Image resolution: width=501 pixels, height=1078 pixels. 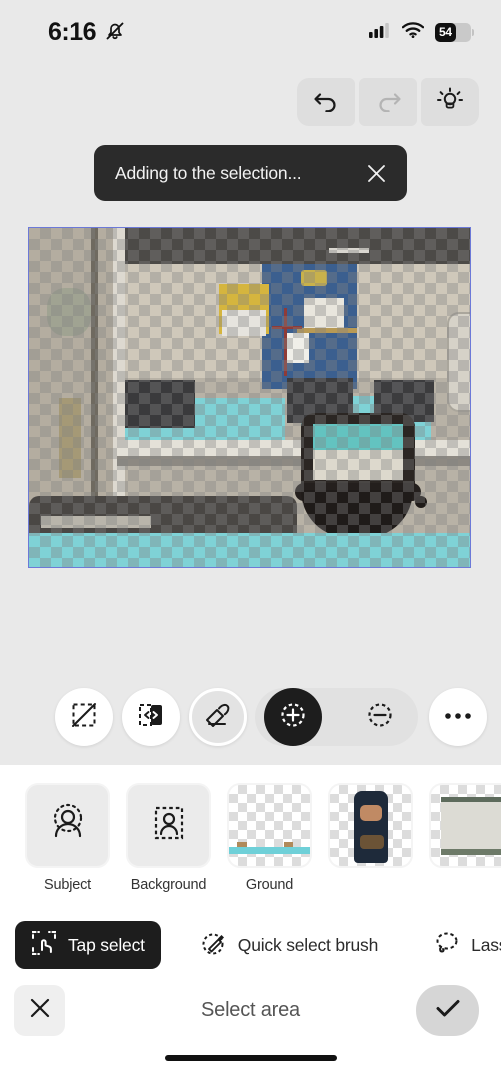 I want to click on top-actions, so click(x=388, y=102).